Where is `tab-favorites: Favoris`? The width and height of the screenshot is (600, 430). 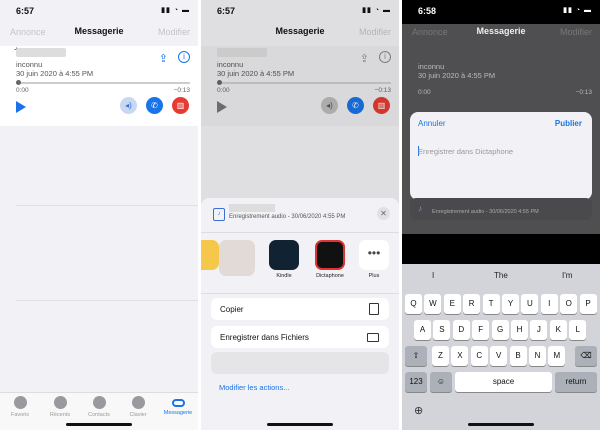 tab-favorites: Favoris is located at coordinates (20, 407).